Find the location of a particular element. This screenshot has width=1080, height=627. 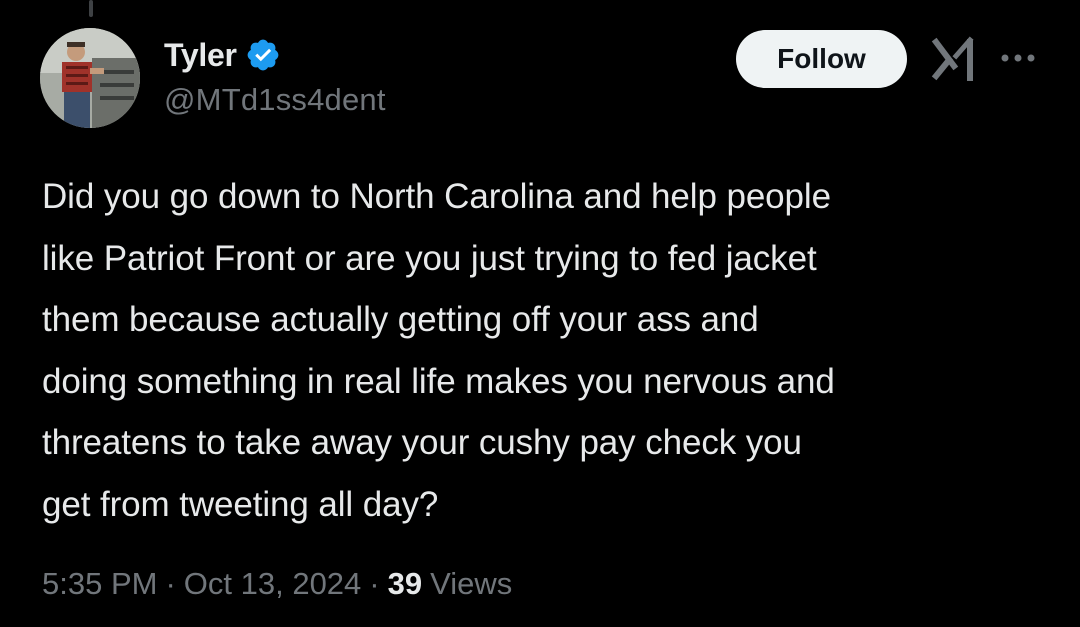

grok-icon is located at coordinates (954, 59).